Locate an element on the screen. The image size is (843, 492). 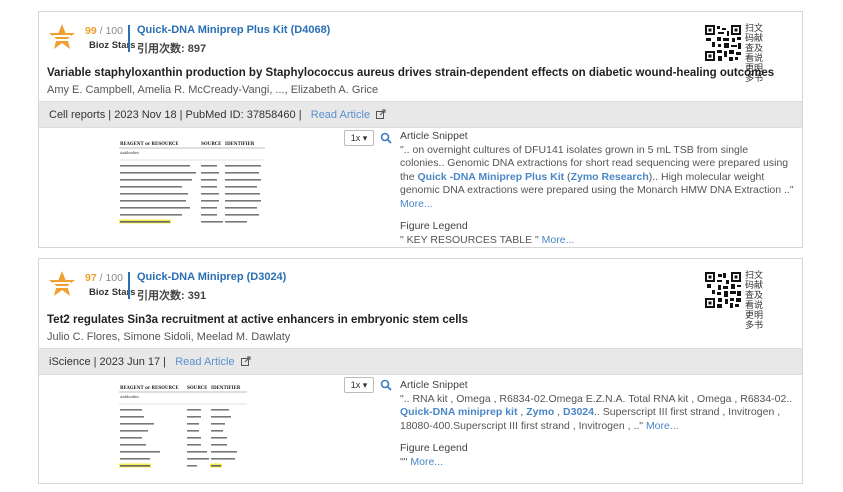
product-name: Quick-DNA Miniprep Plus Kit (D4068) is located at coordinates (233, 30).